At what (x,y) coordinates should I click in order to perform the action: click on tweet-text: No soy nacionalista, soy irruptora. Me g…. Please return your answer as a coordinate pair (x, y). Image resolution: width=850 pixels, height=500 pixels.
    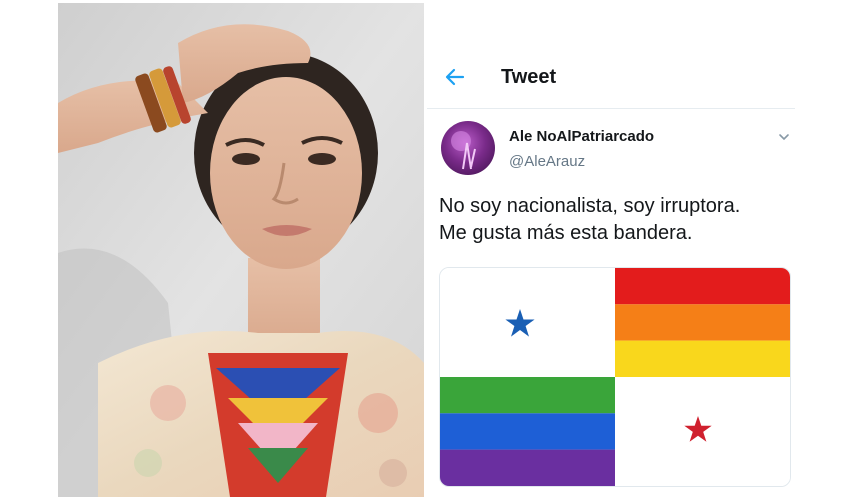
    Looking at the image, I should click on (614, 220).